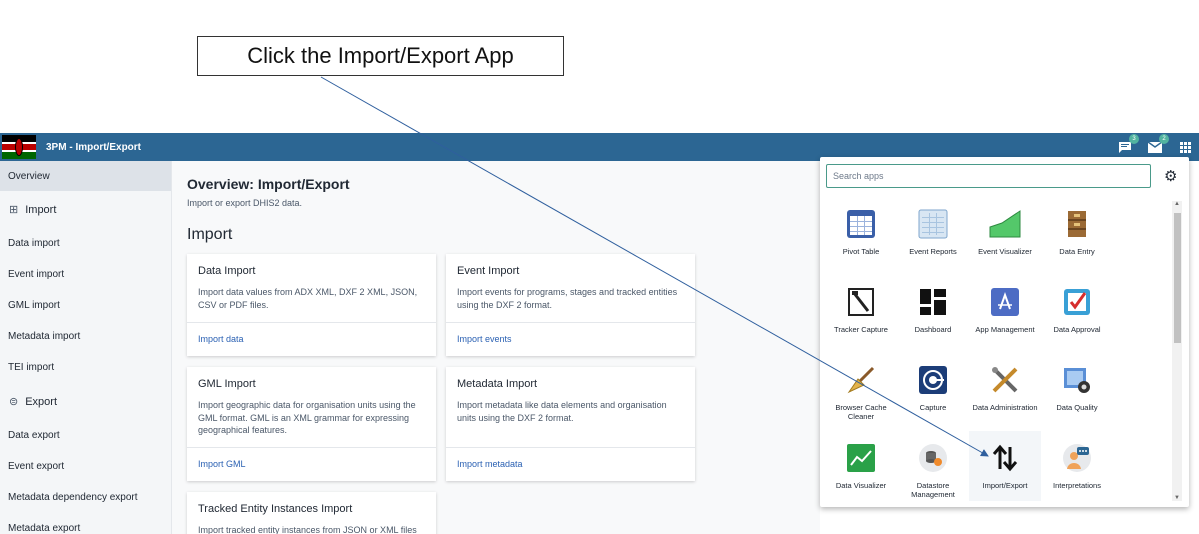 Image resolution: width=1199 pixels, height=534 pixels. I want to click on messages-badge: 3, so click(1134, 139).